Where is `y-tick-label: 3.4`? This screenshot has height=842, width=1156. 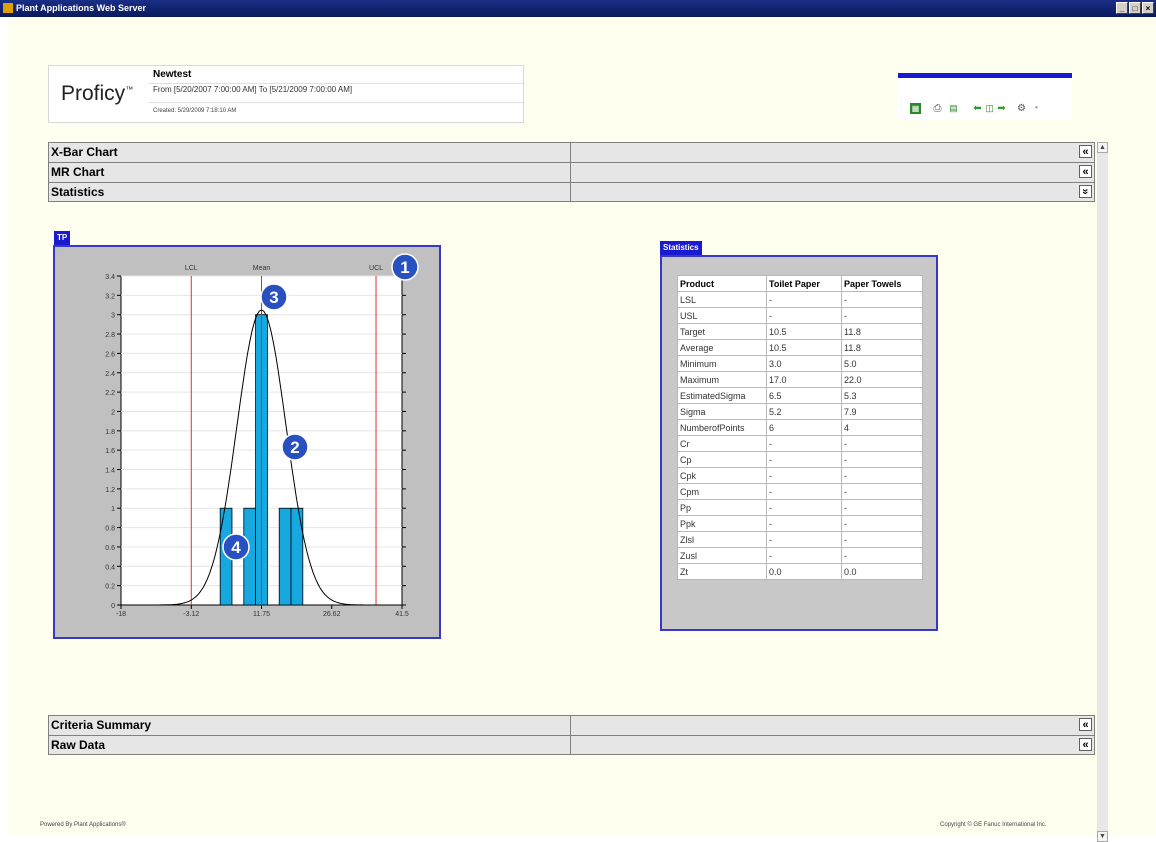
y-tick-label: 3.4 is located at coordinates (110, 277).